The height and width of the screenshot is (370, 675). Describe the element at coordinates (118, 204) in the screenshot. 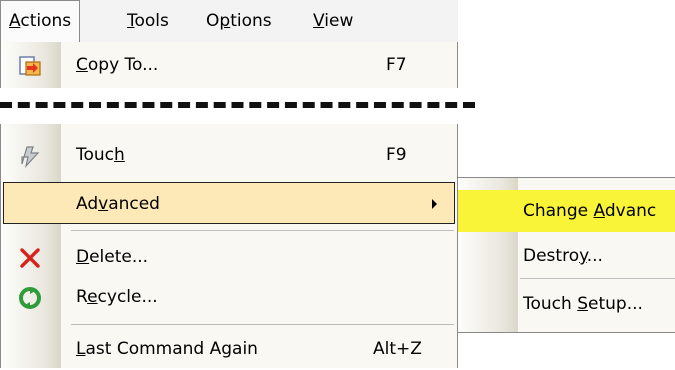

I see `menu-item-label: Advanced` at that location.